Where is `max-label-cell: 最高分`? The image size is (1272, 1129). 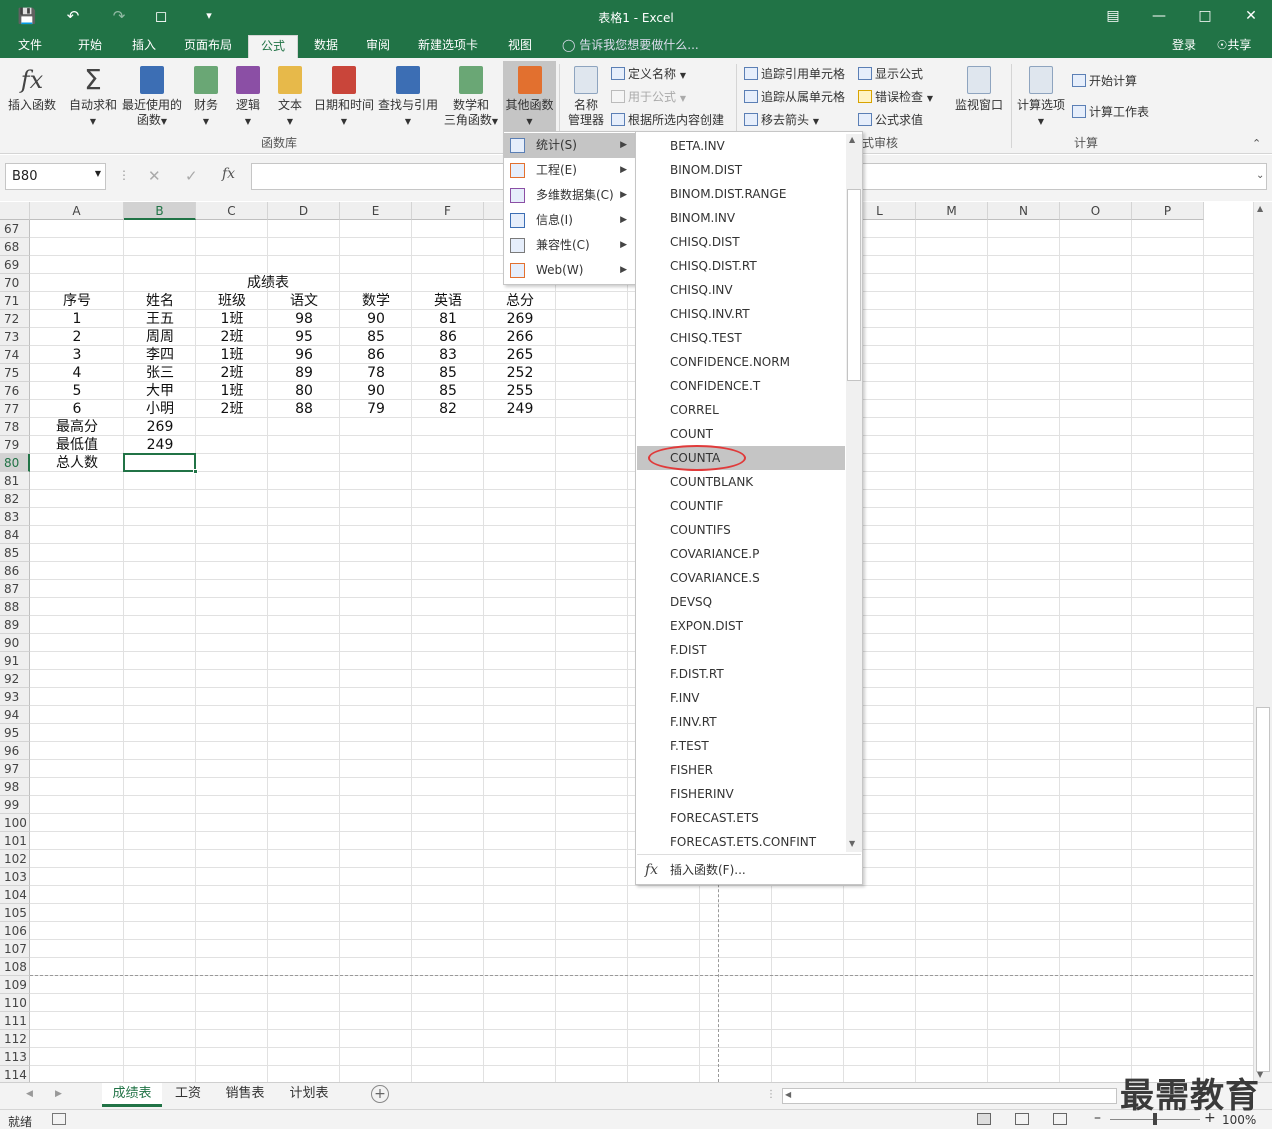
max-label-cell: 最高分 is located at coordinates (77, 427).